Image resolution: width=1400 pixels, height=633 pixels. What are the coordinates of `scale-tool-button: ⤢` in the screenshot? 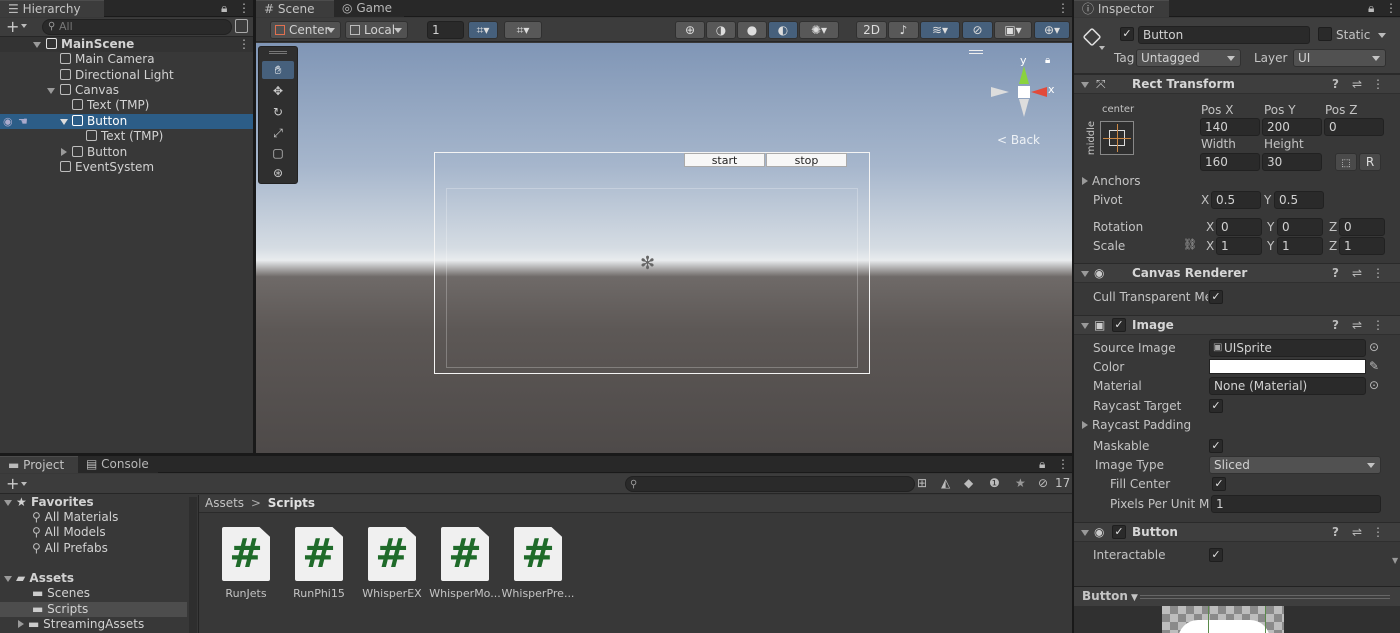 It's located at (278, 133).